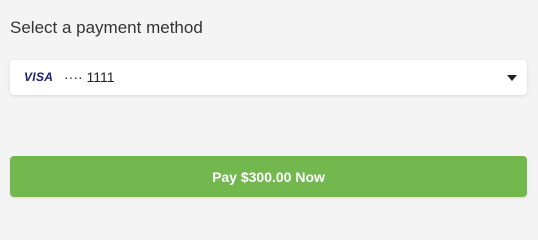  Describe the element at coordinates (106, 27) in the screenshot. I see `page-title: Select a payment method` at that location.